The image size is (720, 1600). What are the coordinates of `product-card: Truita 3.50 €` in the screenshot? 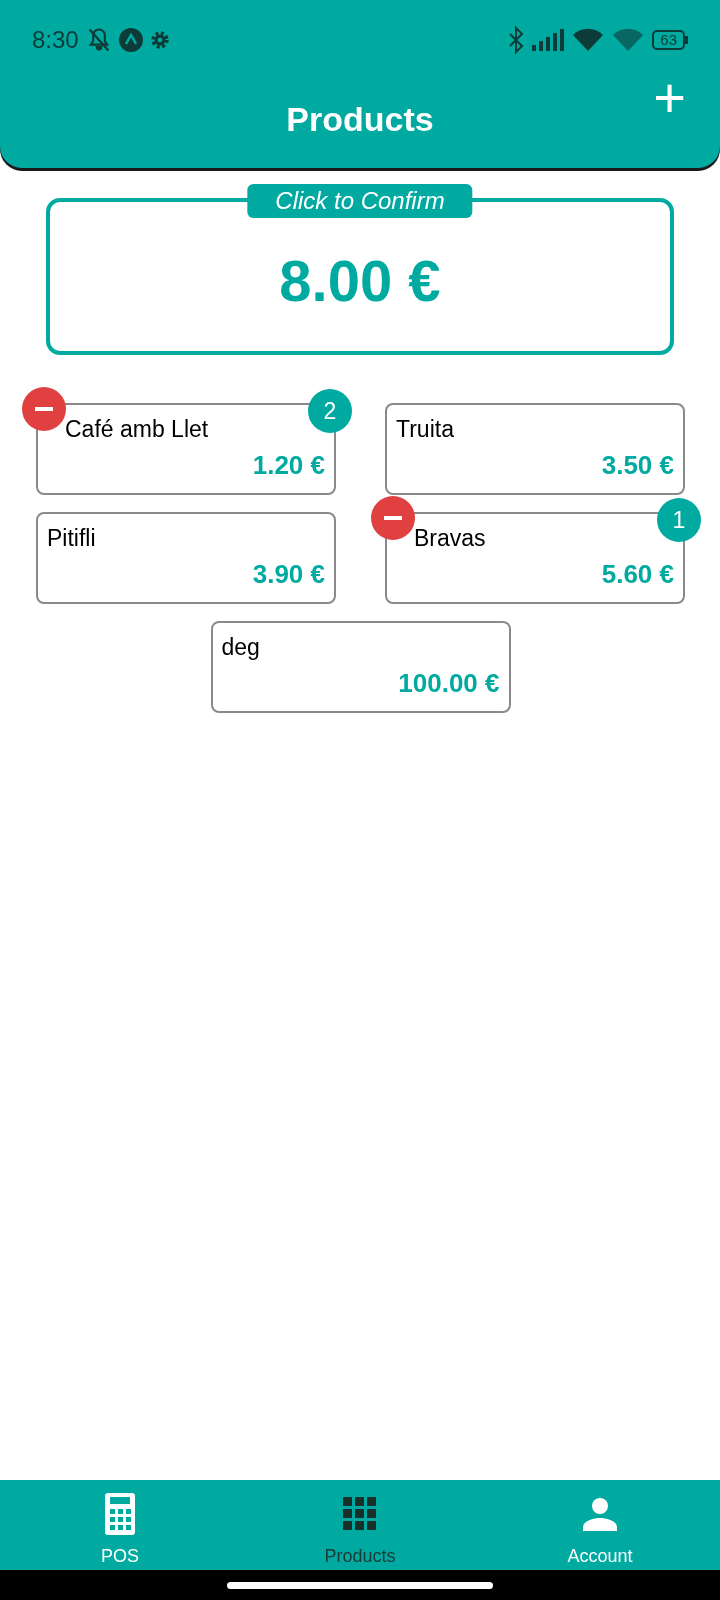 It's located at (535, 449).